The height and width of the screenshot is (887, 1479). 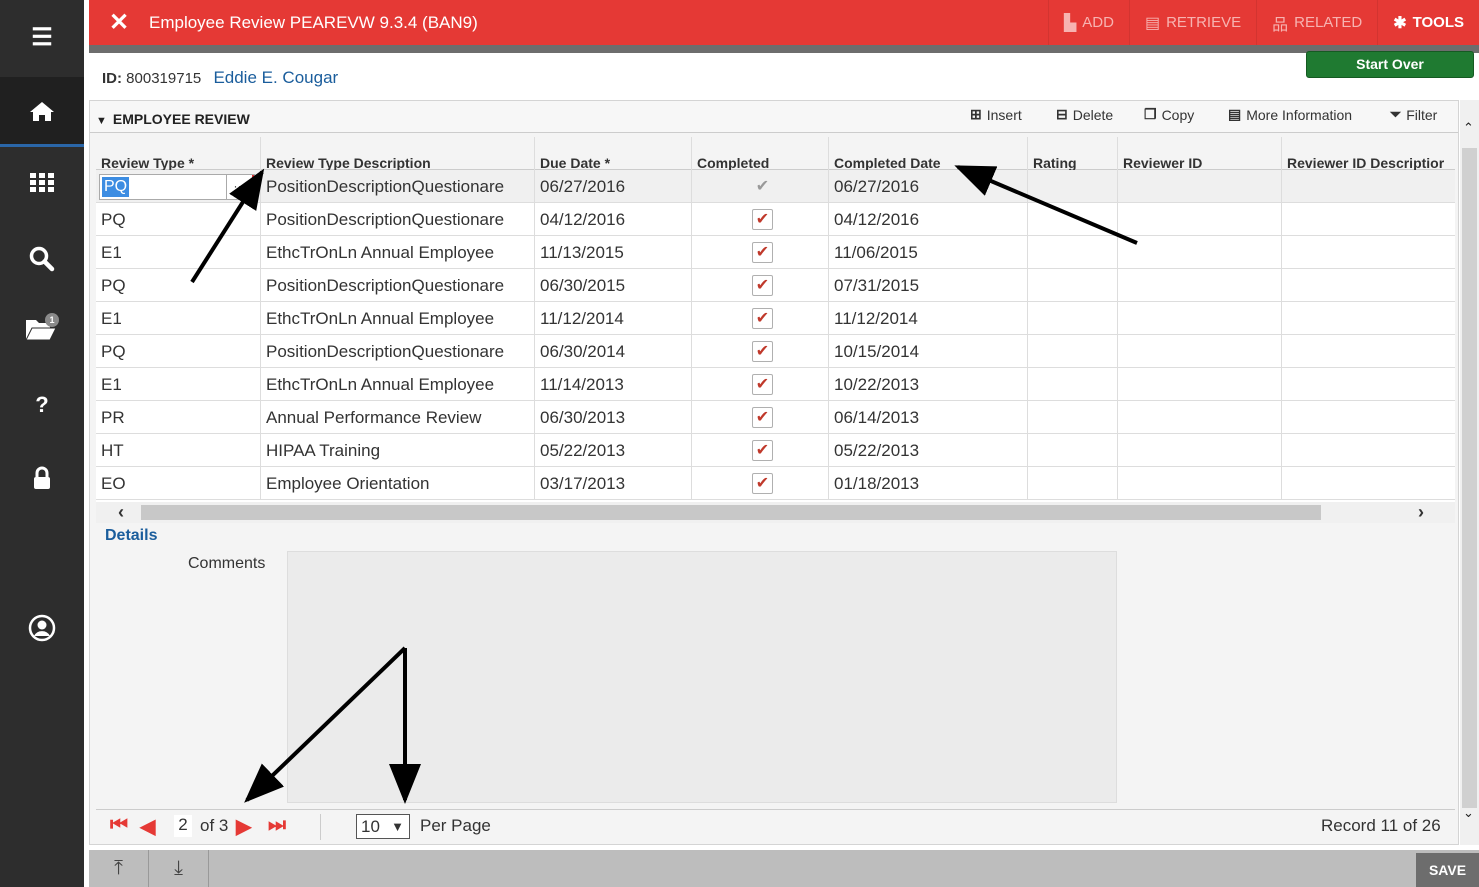 What do you see at coordinates (612, 186) in the screenshot?
I see `due-date-cell: 06/27/2016` at bounding box center [612, 186].